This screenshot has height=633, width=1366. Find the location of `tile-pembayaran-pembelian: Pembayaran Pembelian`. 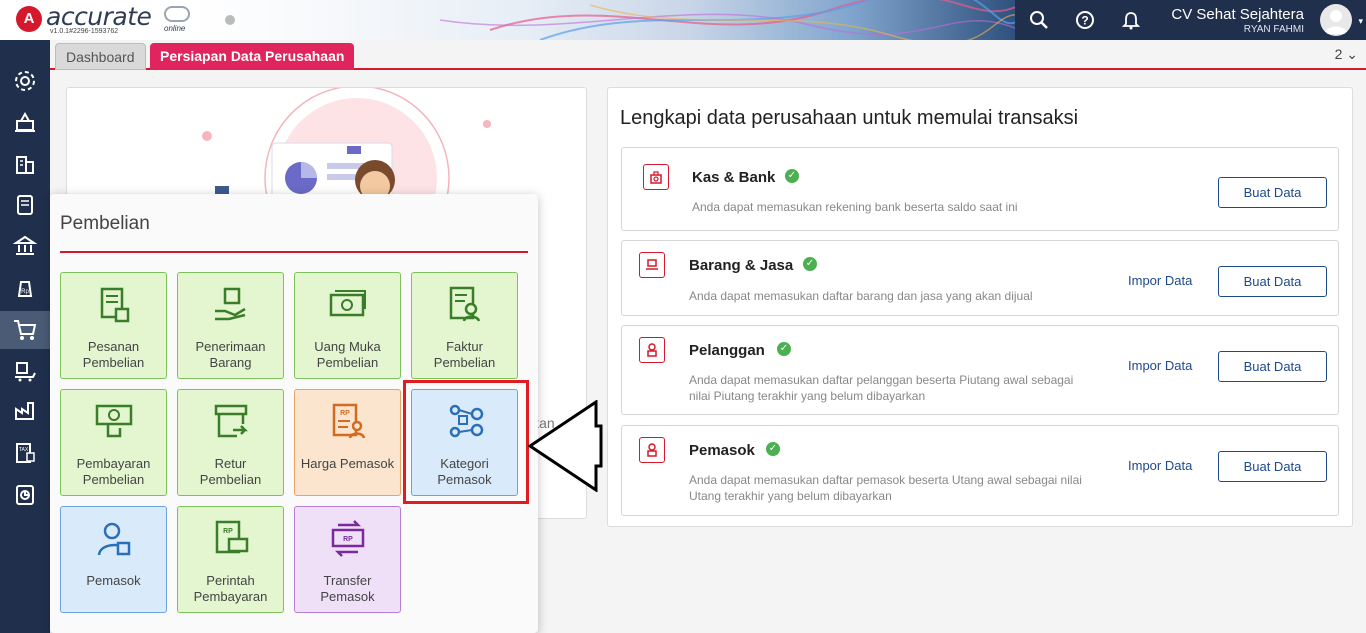

tile-pembayaran-pembelian: Pembayaran Pembelian is located at coordinates (113, 442).